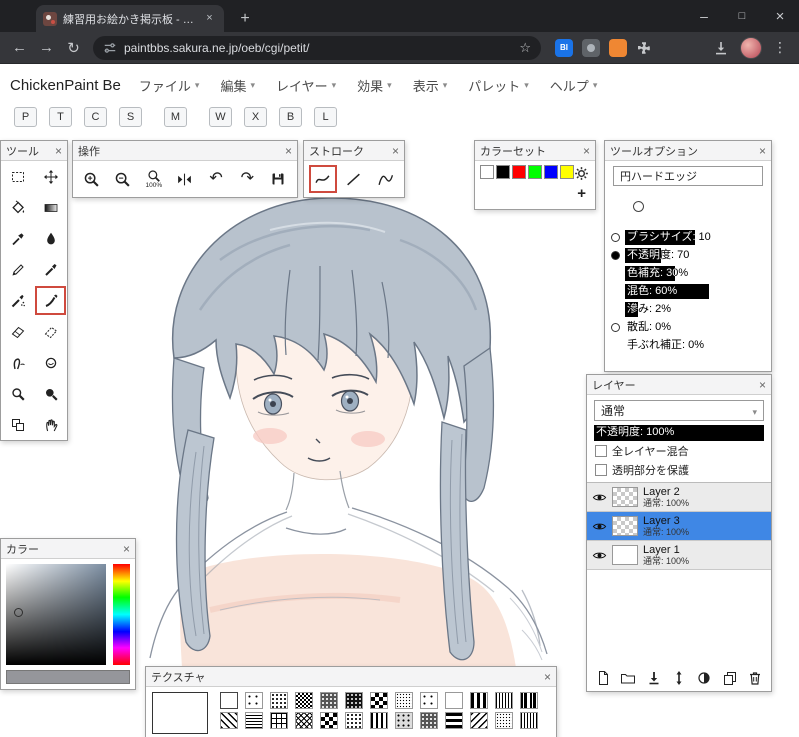  Describe the element at coordinates (25, 117) in the screenshot. I see `shortcut-button-p: P` at that location.